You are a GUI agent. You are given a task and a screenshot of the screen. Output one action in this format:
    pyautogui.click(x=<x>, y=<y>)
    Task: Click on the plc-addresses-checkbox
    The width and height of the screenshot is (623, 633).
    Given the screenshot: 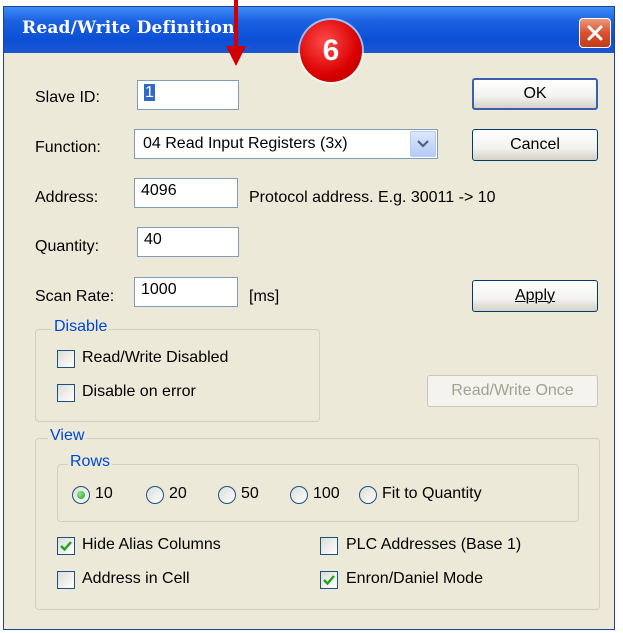 What is the action you would take?
    pyautogui.click(x=329, y=546)
    